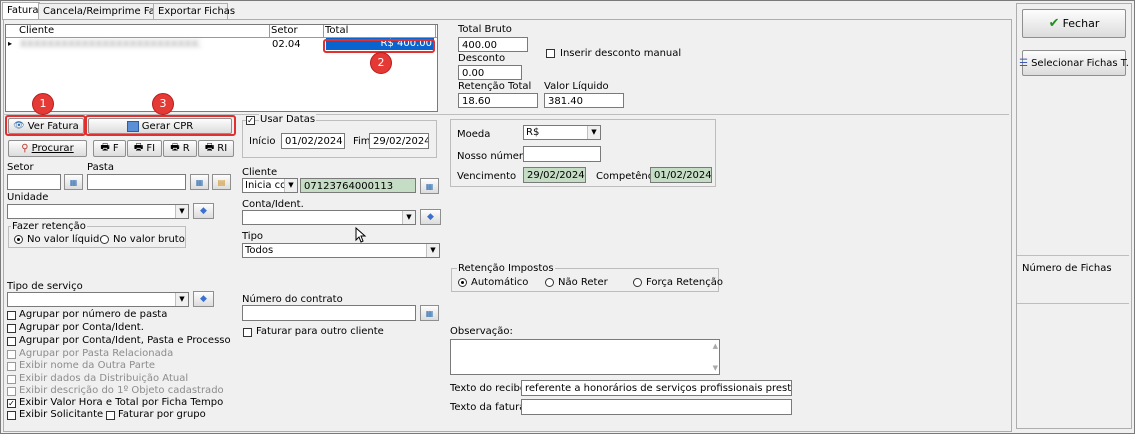 The height and width of the screenshot is (434, 1135). I want to click on radio-valor-liquido, so click(18, 239).